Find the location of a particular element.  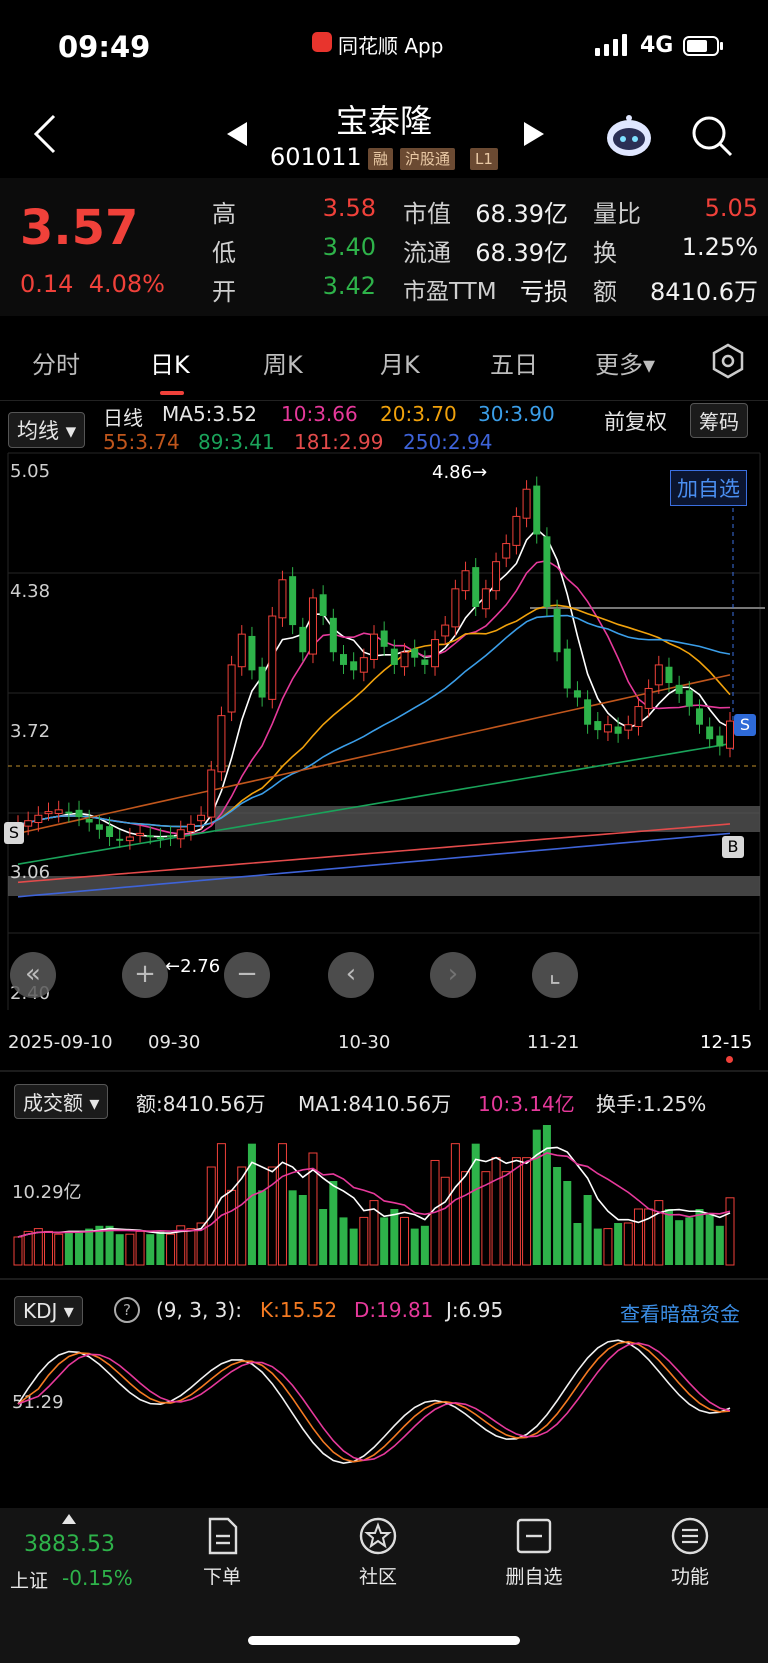

tab-intraday: 分时 is located at coordinates (56, 362).